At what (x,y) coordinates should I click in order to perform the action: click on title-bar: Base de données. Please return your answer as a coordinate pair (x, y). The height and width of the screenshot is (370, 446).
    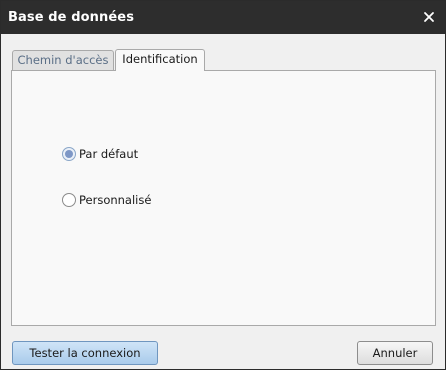
    Looking at the image, I should click on (223, 17).